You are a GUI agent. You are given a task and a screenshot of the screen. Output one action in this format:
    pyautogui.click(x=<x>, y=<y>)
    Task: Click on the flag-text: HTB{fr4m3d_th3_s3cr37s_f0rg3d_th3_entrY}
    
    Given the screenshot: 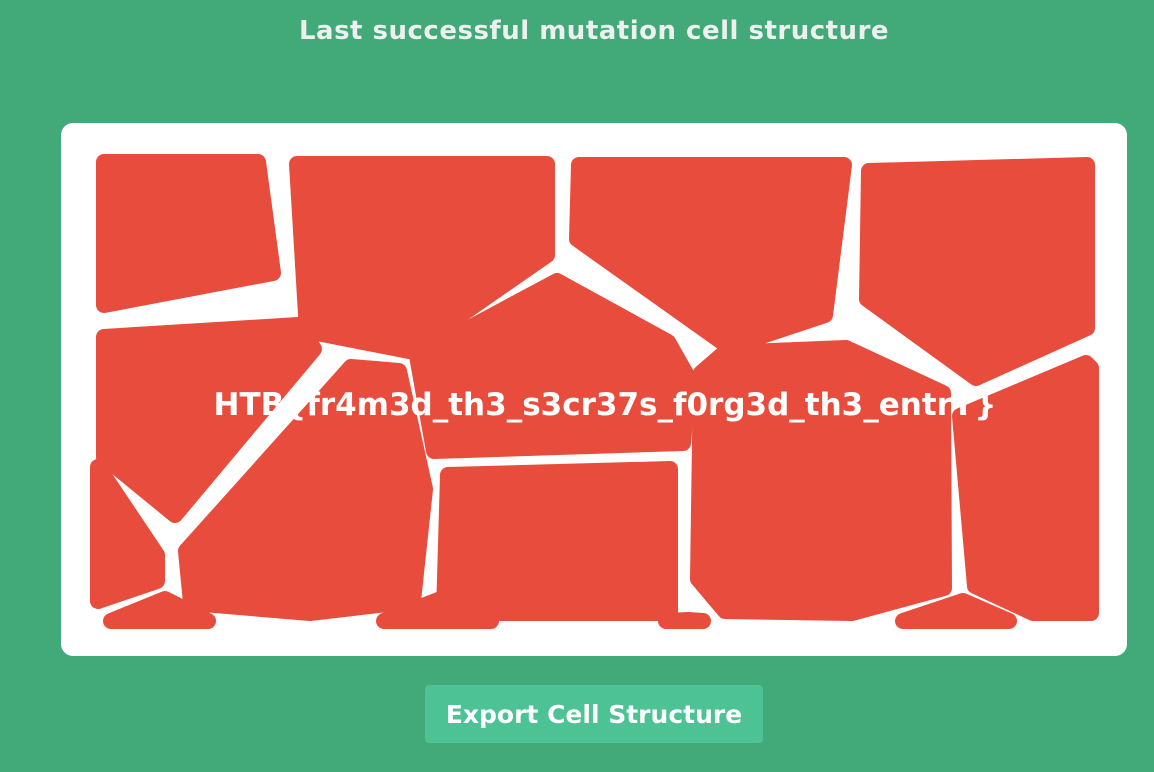 What is the action you would take?
    pyautogui.click(x=605, y=405)
    